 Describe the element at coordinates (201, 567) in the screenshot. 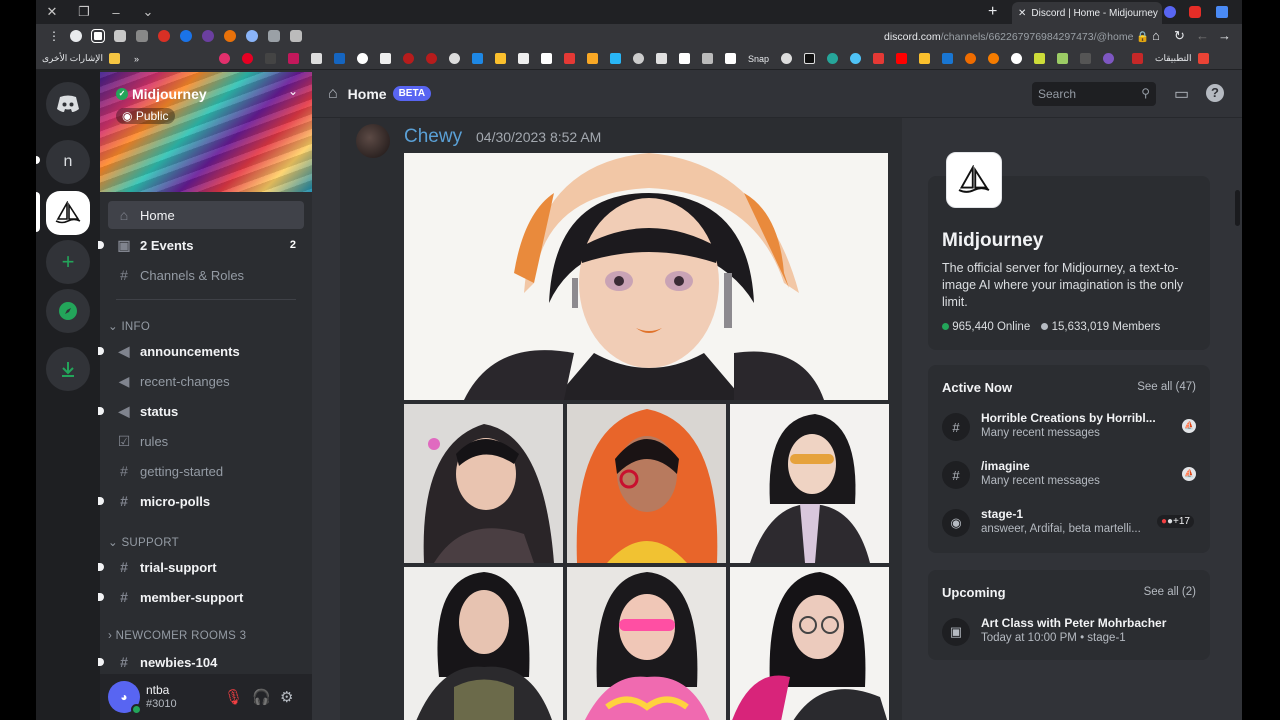

I see `channel-trial-support: # trial-support` at that location.